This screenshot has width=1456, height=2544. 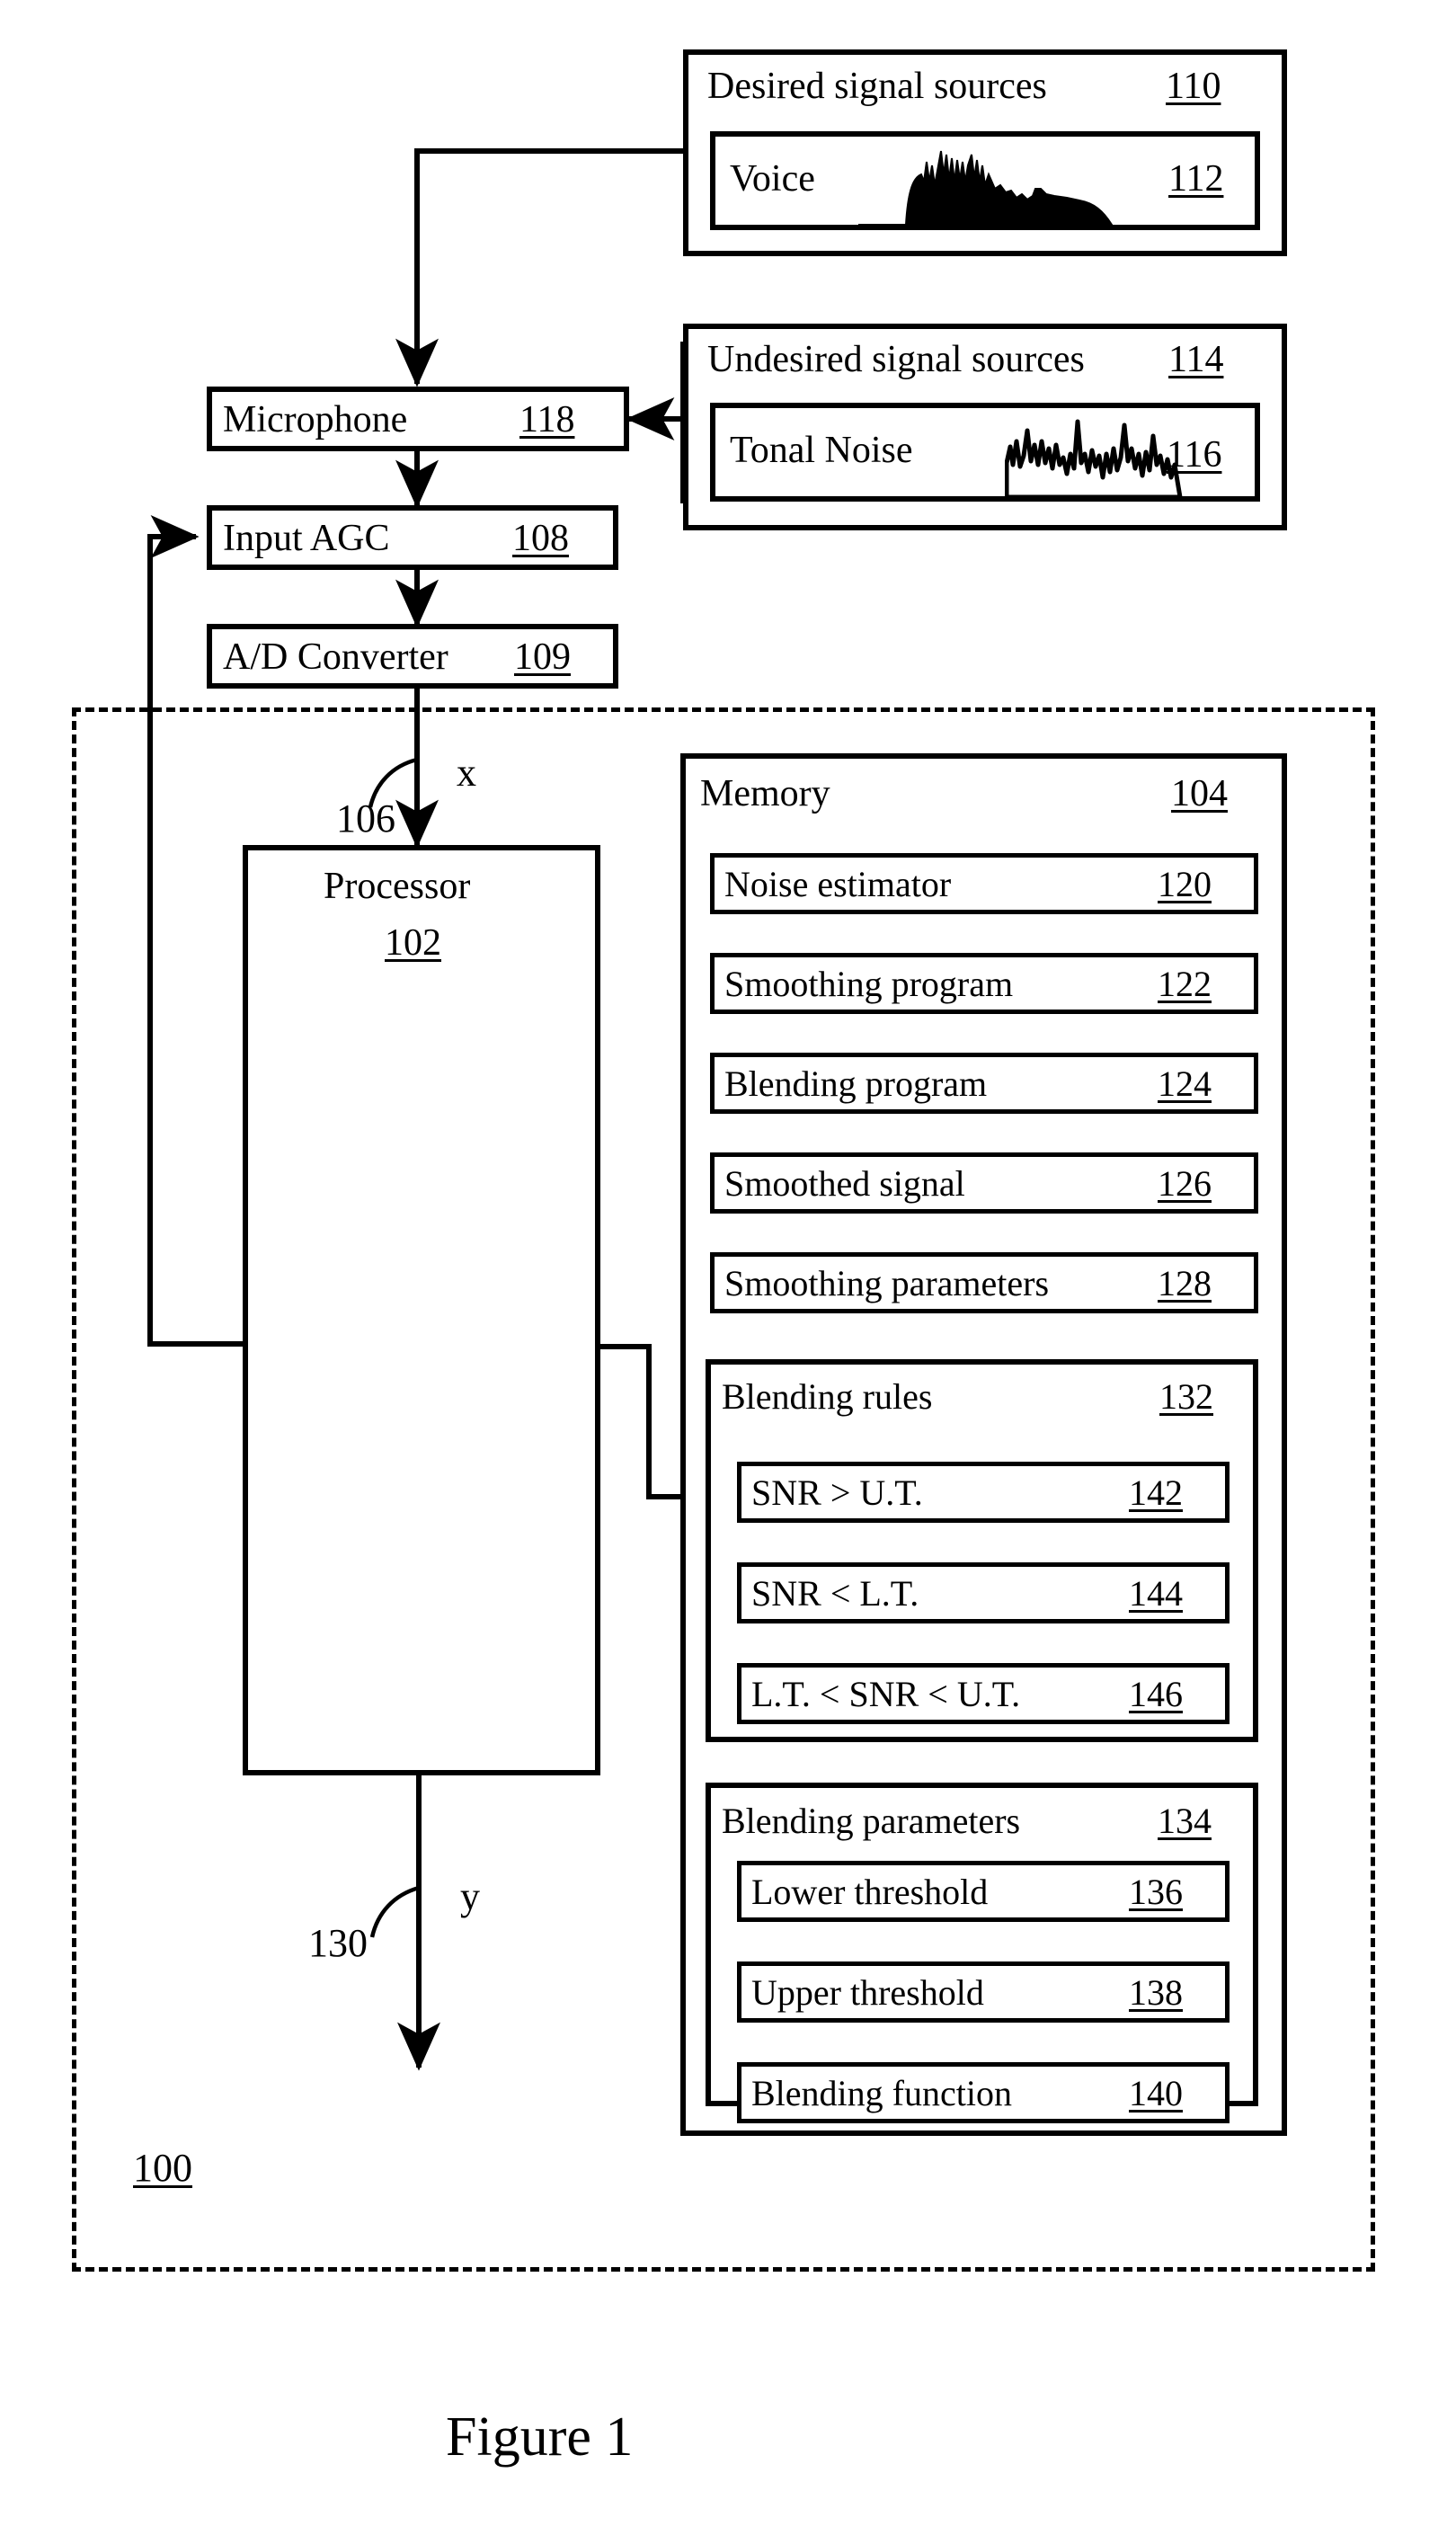 I want to click on blending-rule-label: SNR < L.T., so click(x=835, y=1593).